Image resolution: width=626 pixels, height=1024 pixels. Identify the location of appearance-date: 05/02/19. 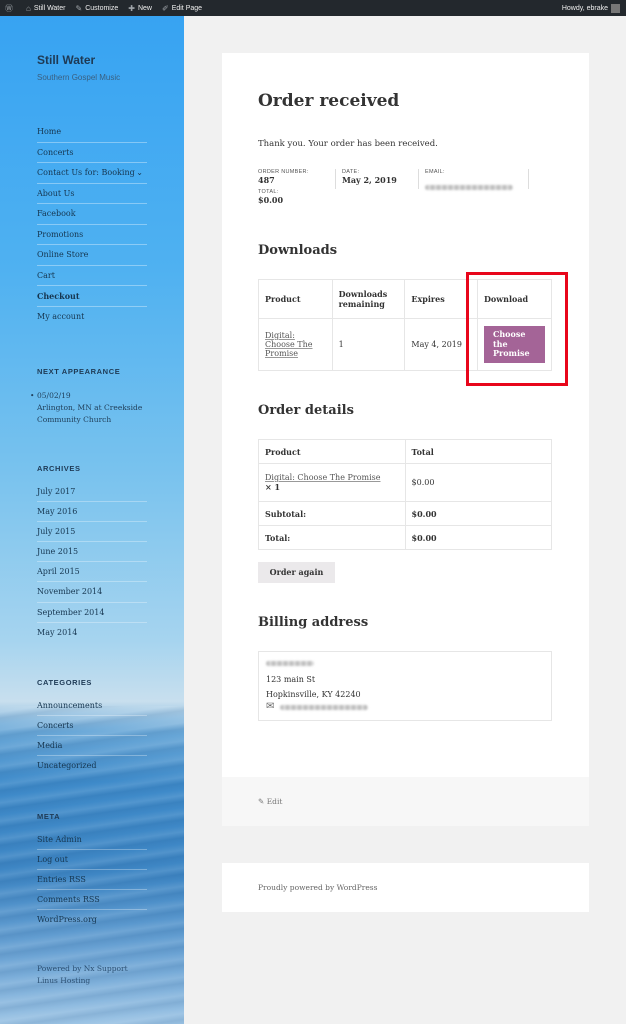
(54, 395).